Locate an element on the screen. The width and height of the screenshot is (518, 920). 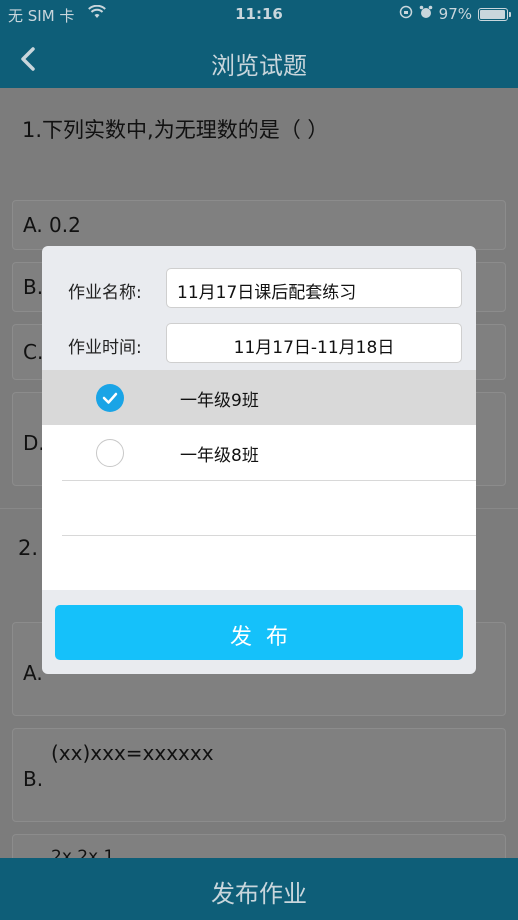
class-row: 一年级9班 is located at coordinates (259, 397).